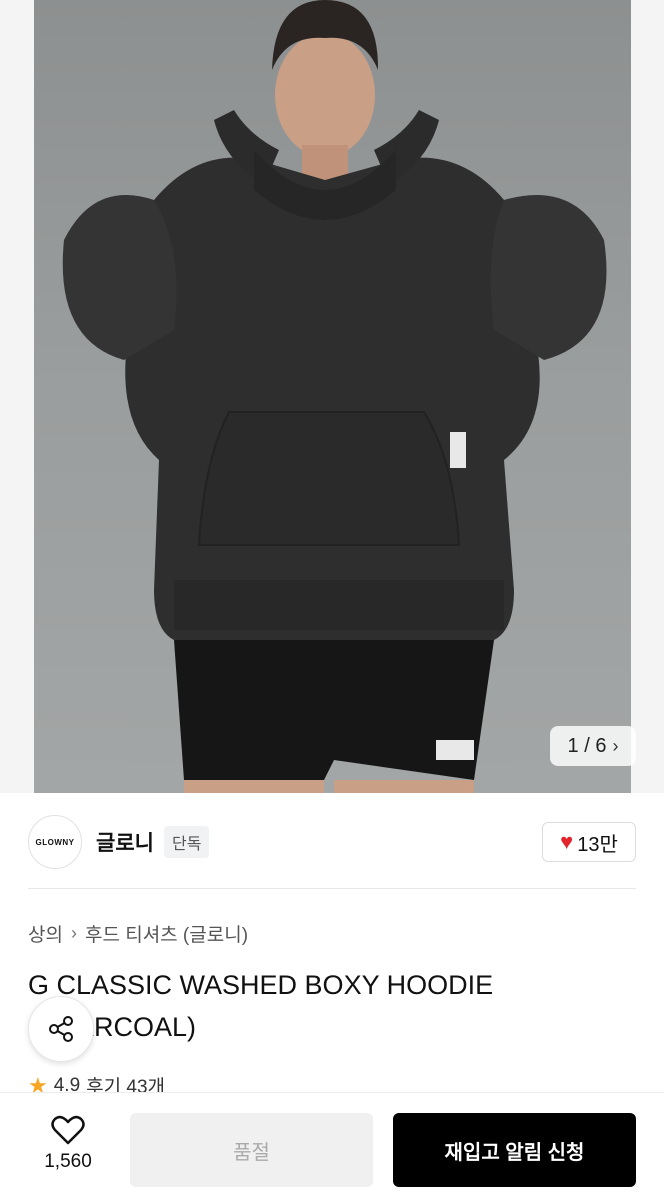 The image size is (664, 1200). Describe the element at coordinates (45, 933) in the screenshot. I see `breadcrumb-category: 상의` at that location.